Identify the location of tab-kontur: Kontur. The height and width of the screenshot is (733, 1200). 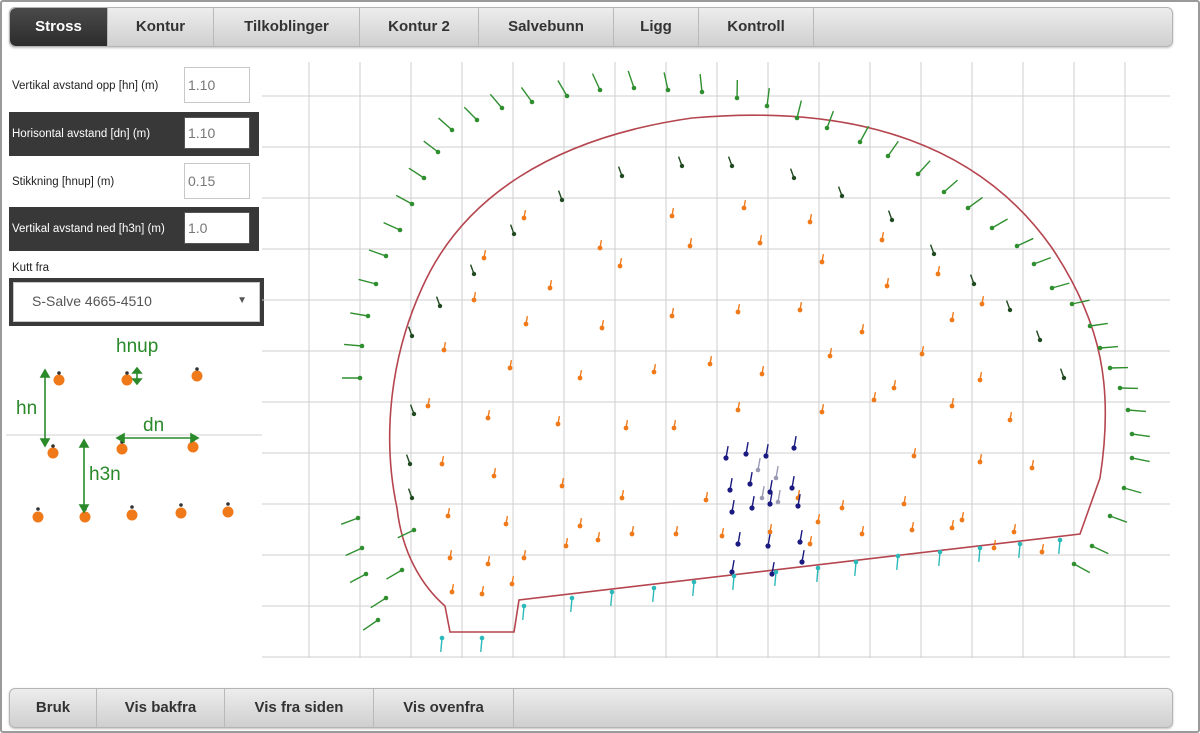
(161, 27).